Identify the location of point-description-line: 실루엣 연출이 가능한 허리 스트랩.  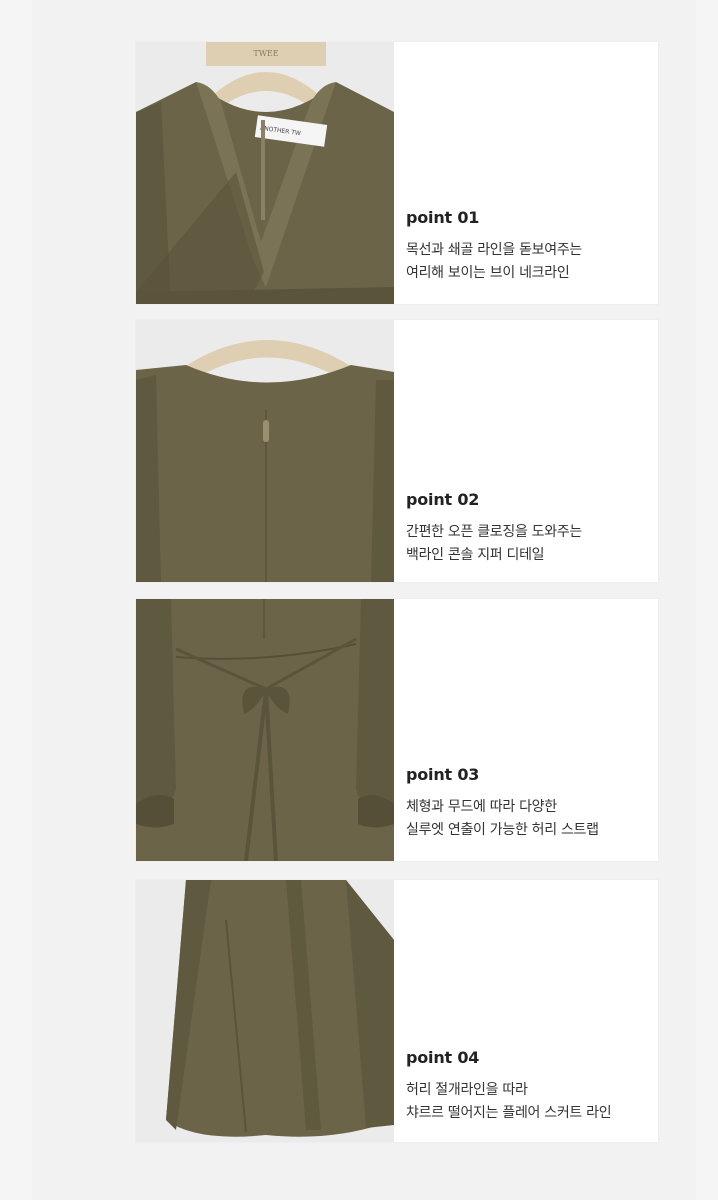
(502, 830).